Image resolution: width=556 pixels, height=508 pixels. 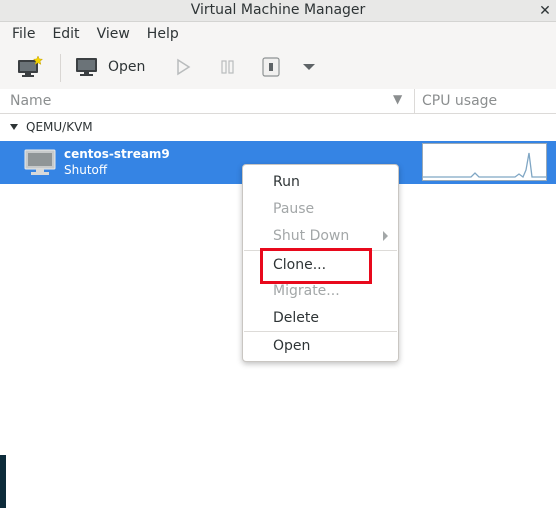 I want to click on shutdown-button, so click(x=271, y=67).